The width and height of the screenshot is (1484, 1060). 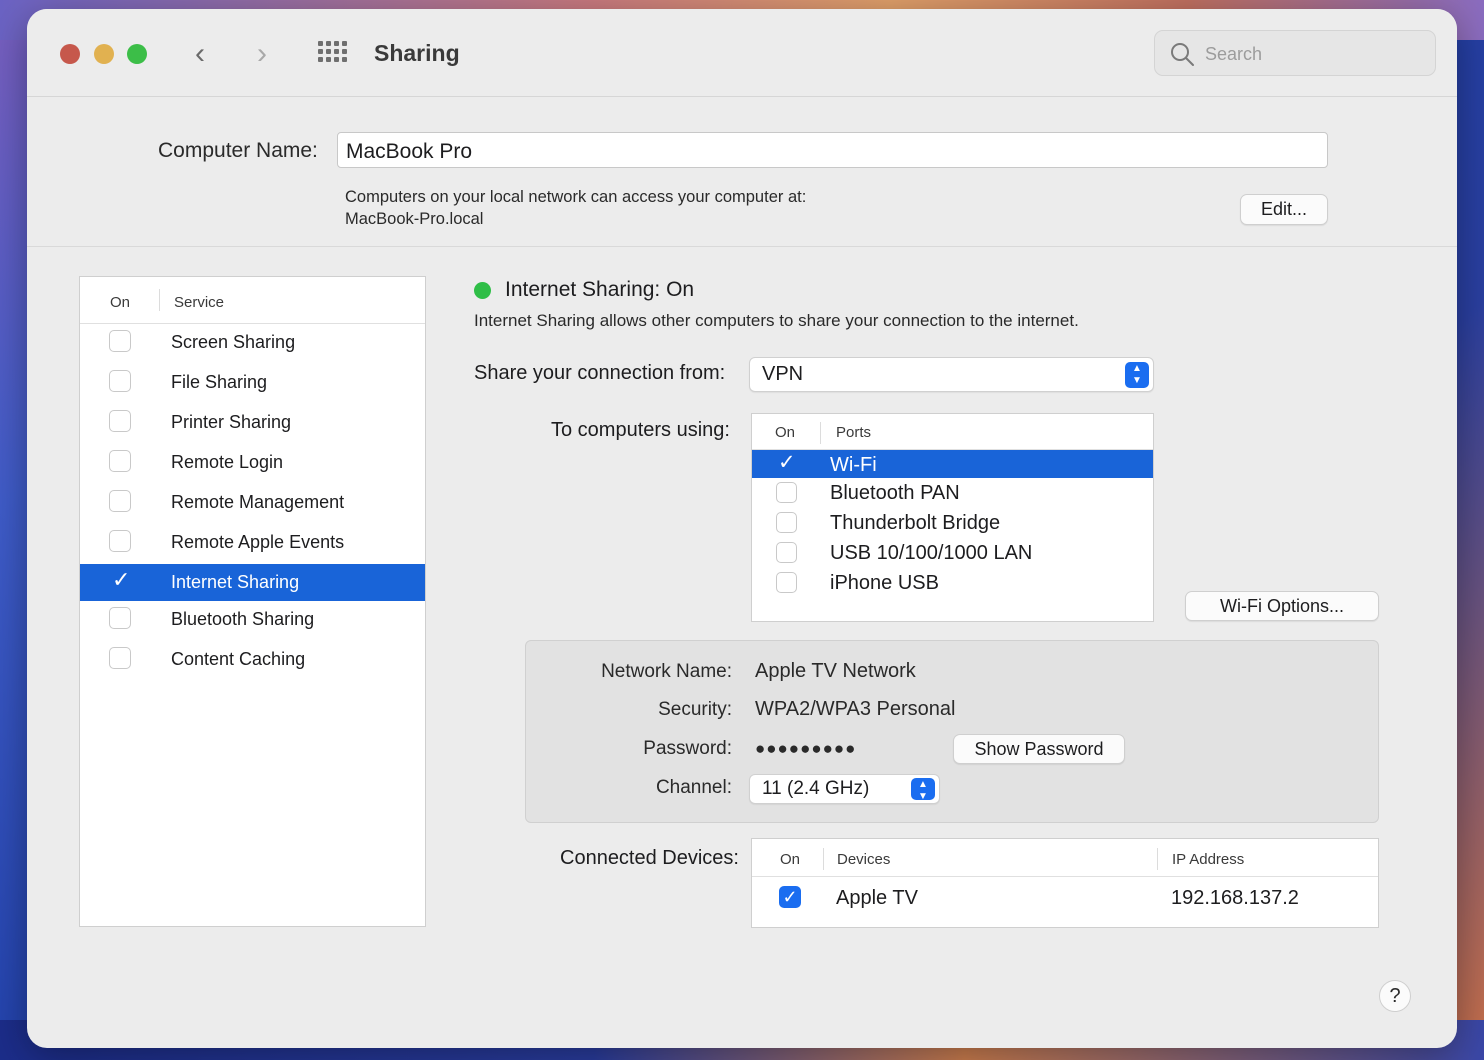 What do you see at coordinates (951, 374) in the screenshot?
I see `share-from-popup: VPN ▲ ▼` at bounding box center [951, 374].